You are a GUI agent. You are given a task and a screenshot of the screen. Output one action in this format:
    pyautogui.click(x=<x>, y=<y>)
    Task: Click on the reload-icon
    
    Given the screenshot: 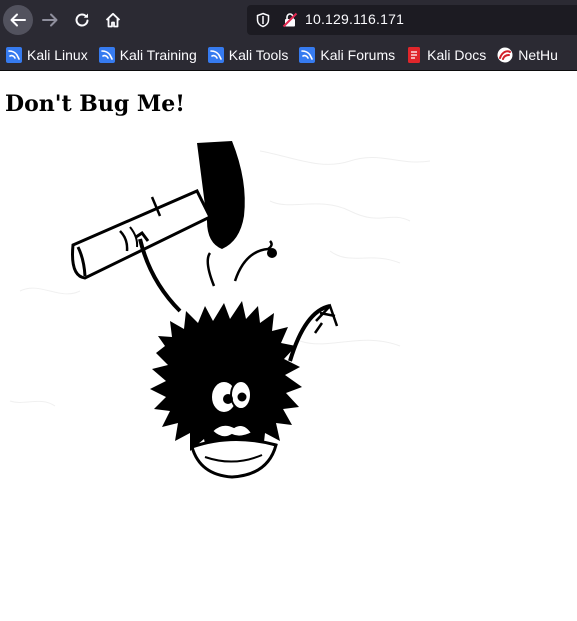 What is the action you would take?
    pyautogui.click(x=82, y=20)
    